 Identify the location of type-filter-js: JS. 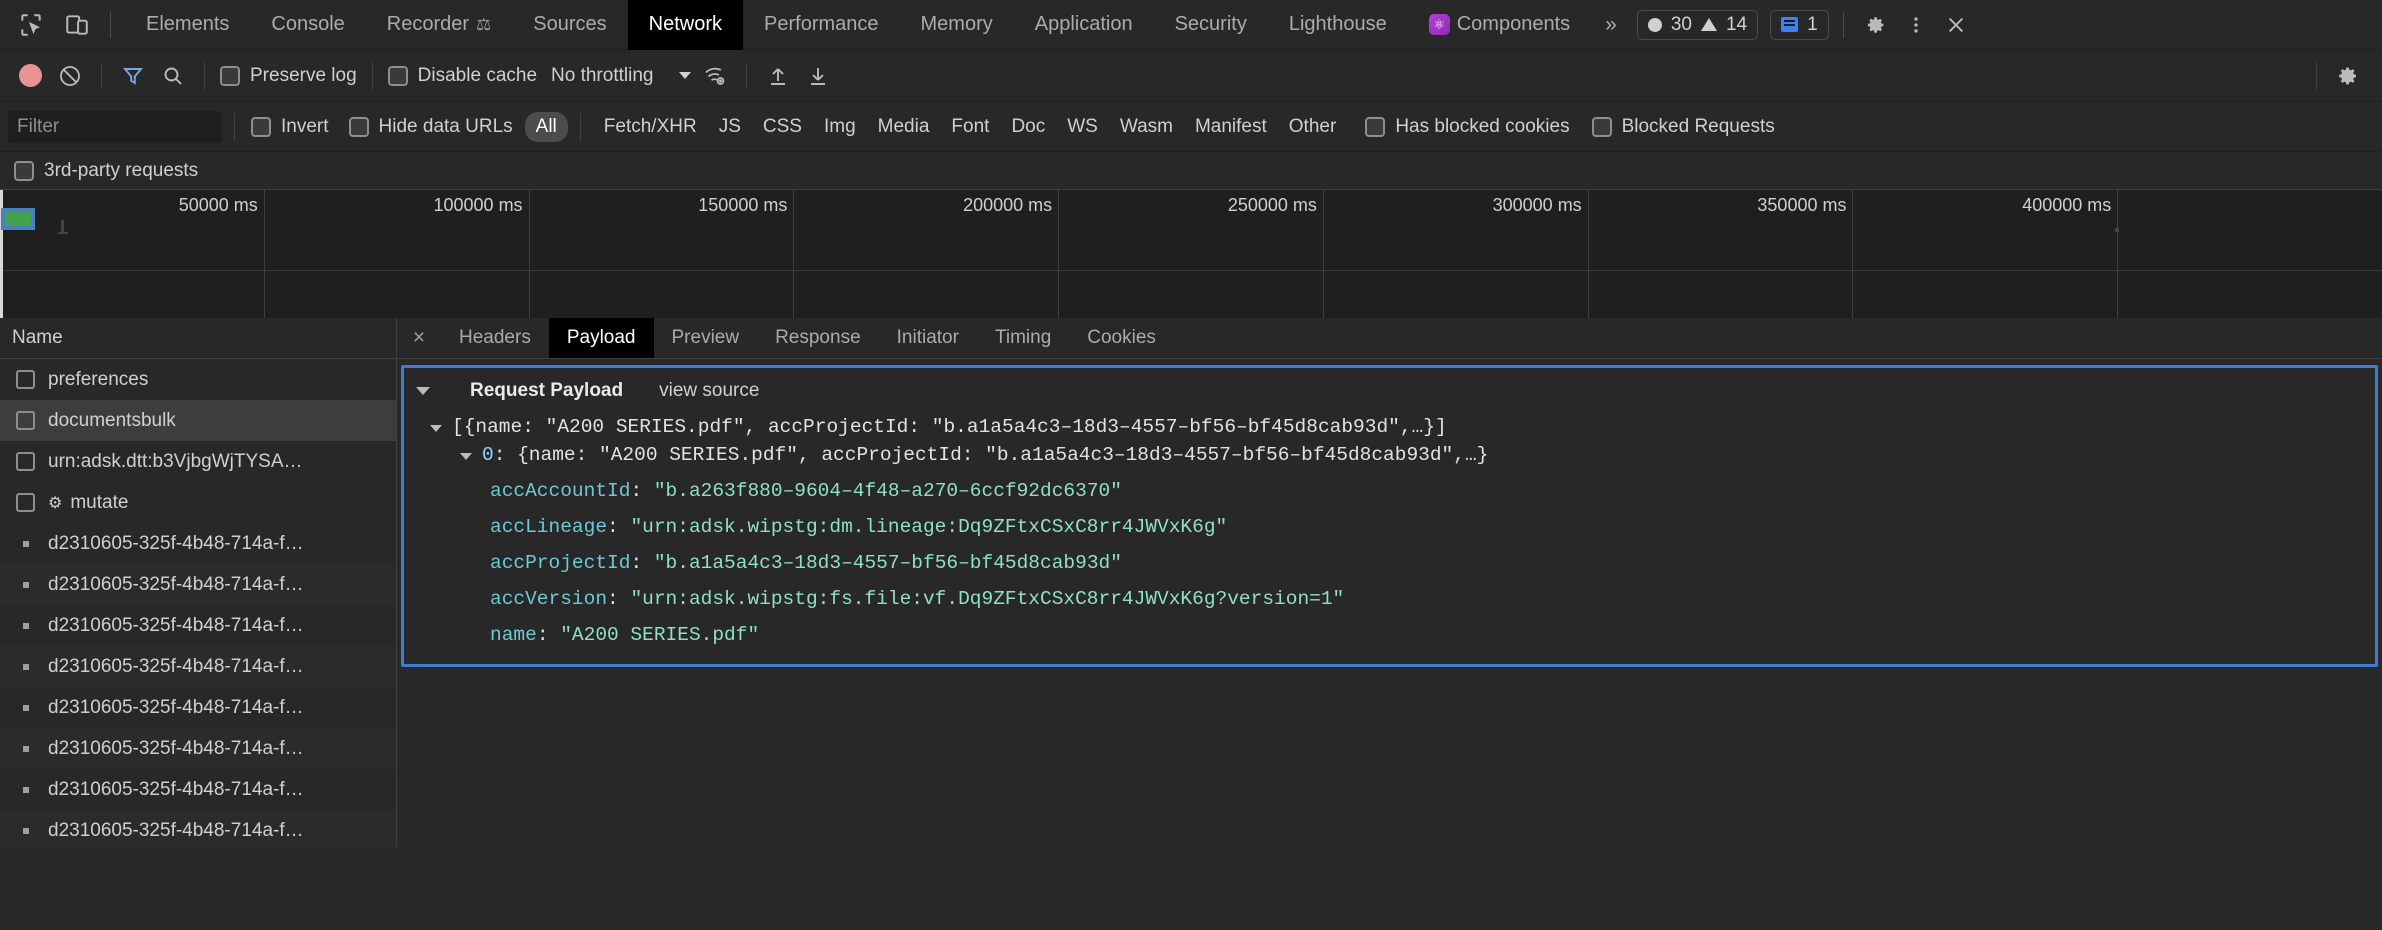
(730, 127).